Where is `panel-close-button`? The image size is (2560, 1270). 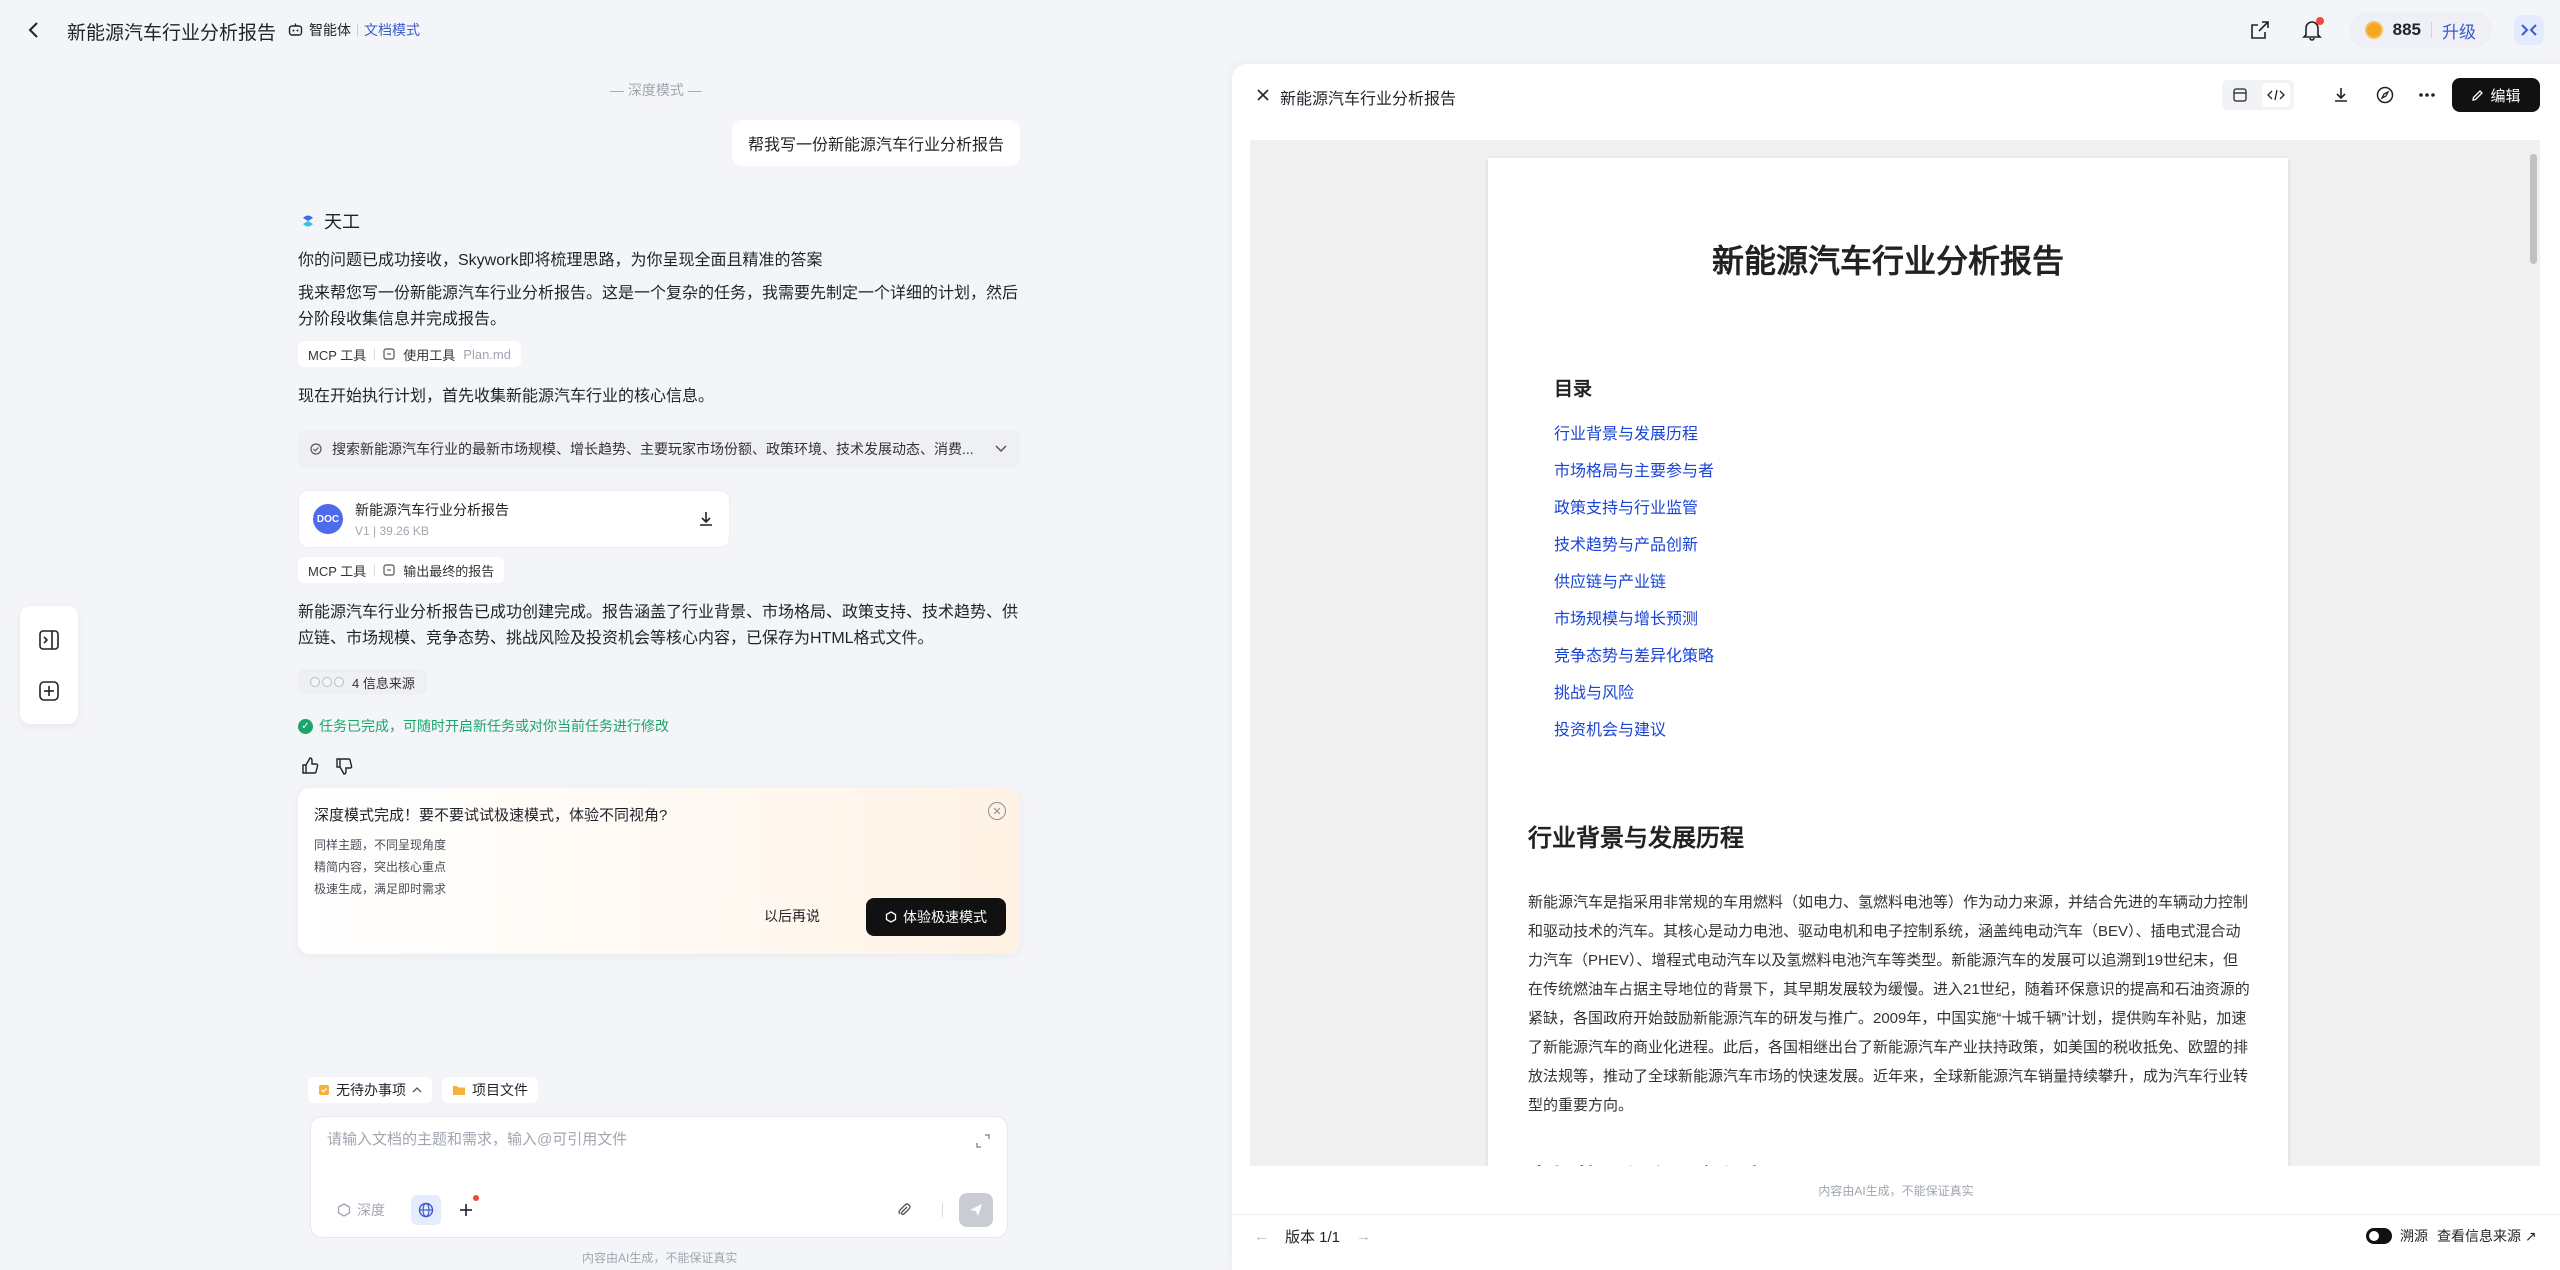
panel-close-button is located at coordinates (1263, 95).